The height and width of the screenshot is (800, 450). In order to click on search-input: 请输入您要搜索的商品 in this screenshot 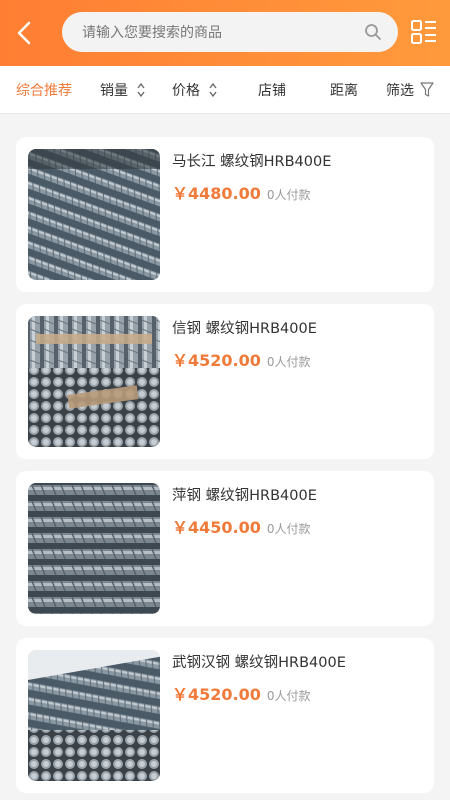, I will do `click(230, 32)`.